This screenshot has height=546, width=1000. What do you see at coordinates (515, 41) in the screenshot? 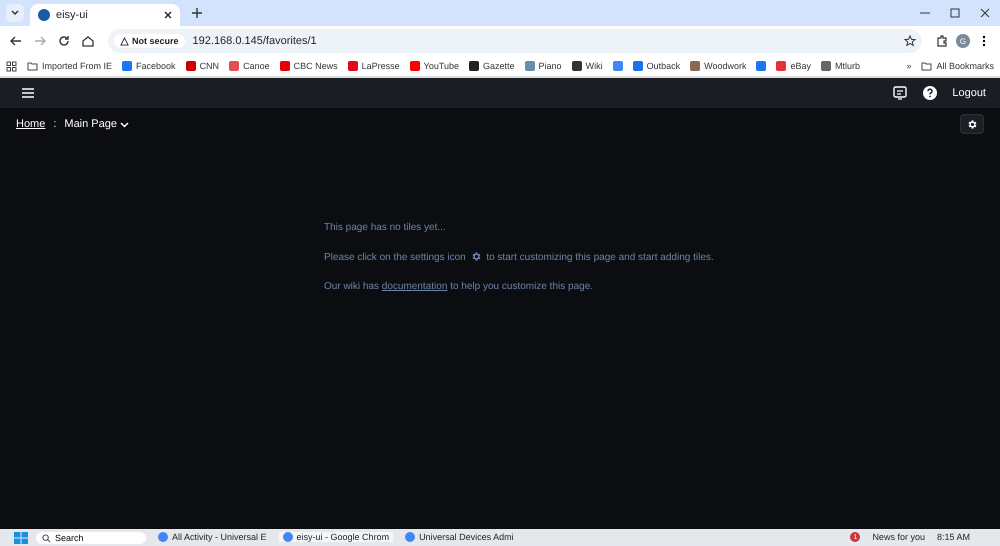
I see `address-bar: Not secure 192.168.0.145/favorites/1` at bounding box center [515, 41].